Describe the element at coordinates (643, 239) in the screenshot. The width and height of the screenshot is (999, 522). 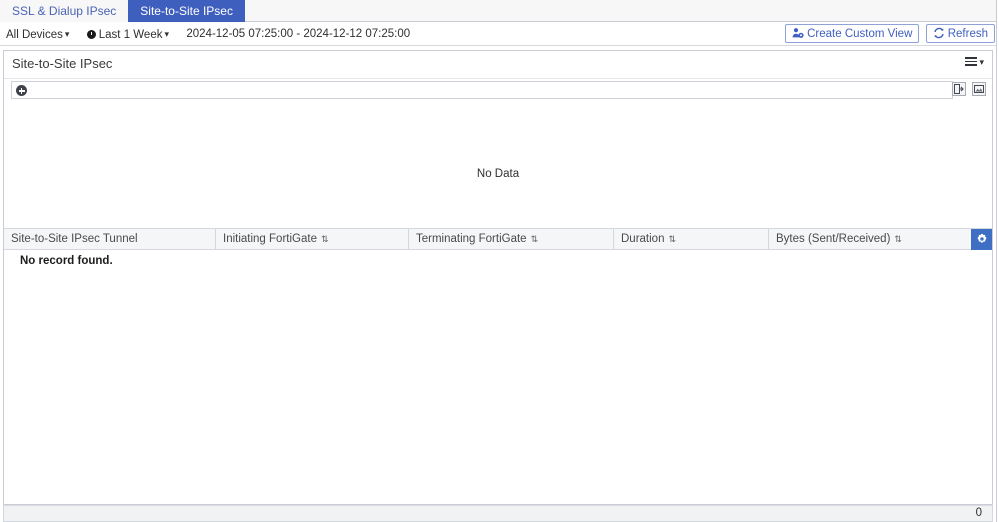
I see `column-label: Duration` at that location.